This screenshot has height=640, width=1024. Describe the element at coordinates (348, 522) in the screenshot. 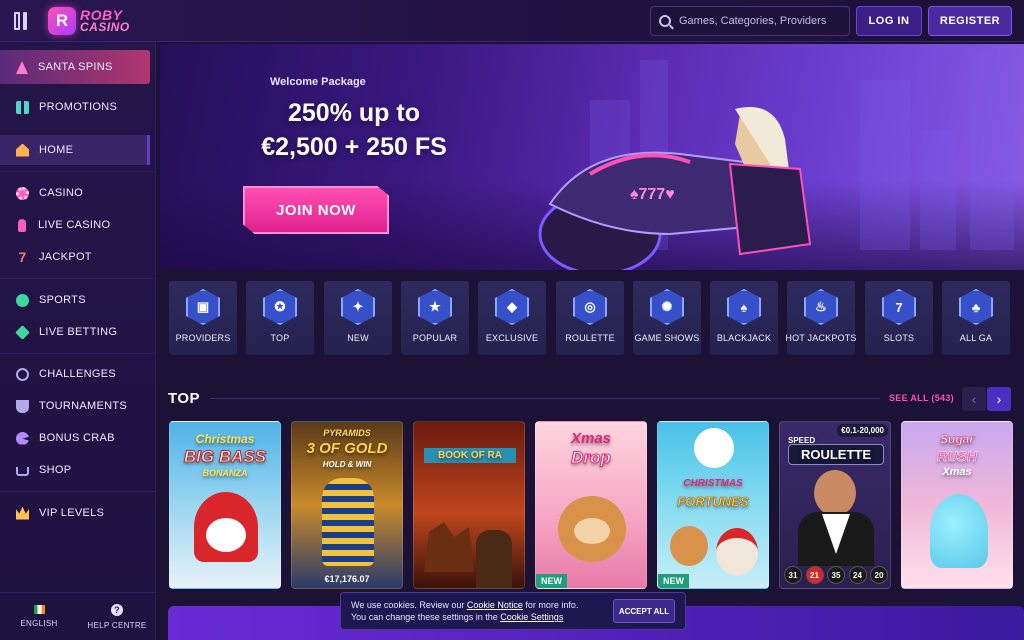

I see `pharaoh-figure` at that location.